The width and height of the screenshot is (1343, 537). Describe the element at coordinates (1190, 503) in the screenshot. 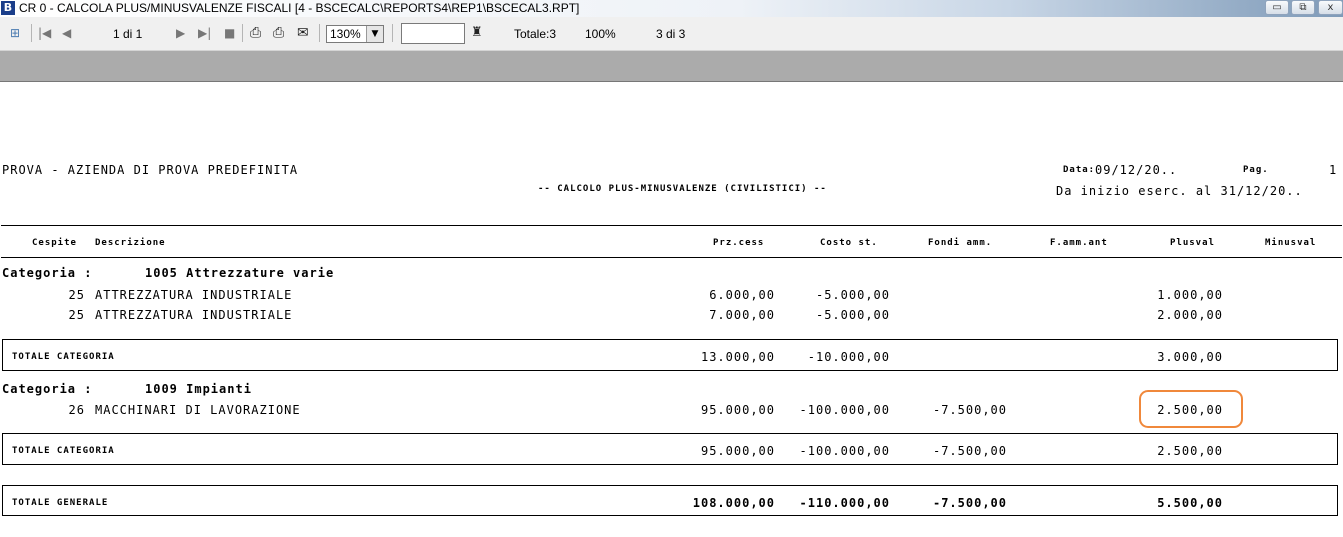

I see `grand-total-plusval: 5.500,00` at that location.